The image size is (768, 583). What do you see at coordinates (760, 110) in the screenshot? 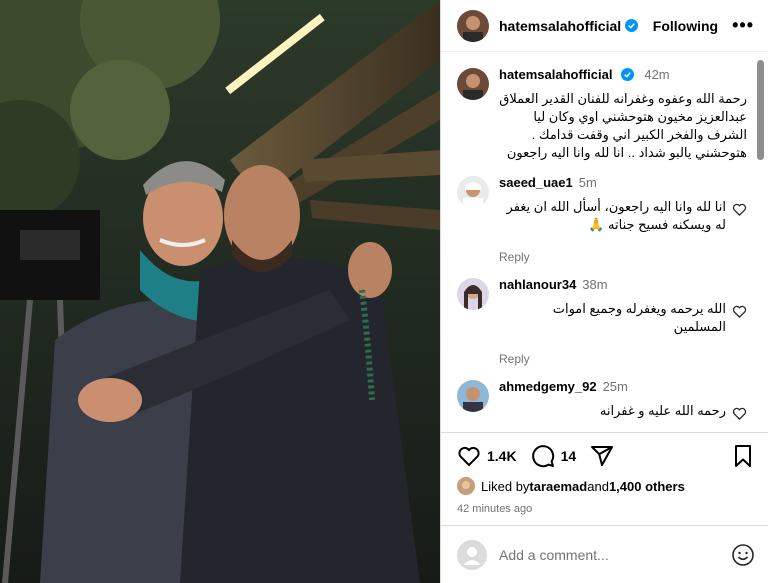
I see `comments-scrollbar` at bounding box center [760, 110].